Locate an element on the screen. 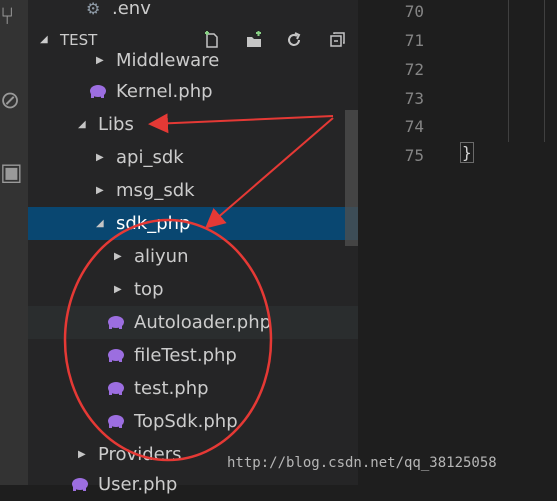 The width and height of the screenshot is (557, 501). tree-item-label: Middleware is located at coordinates (168, 60).